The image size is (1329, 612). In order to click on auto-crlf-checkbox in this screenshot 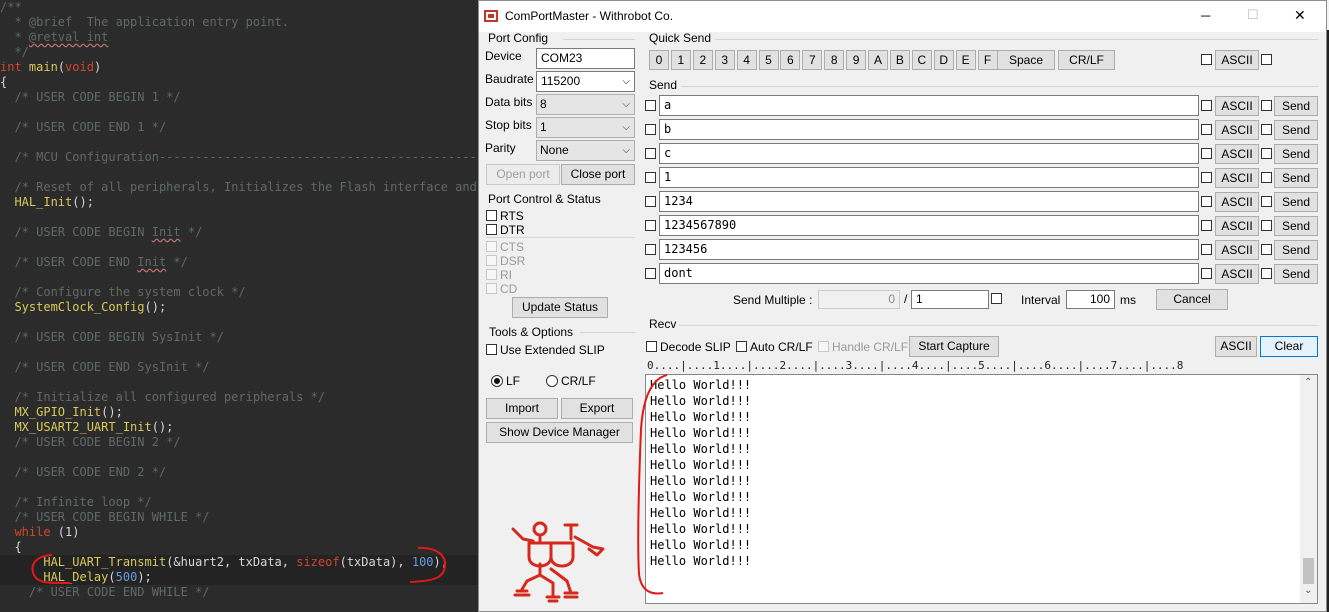, I will do `click(741, 346)`.